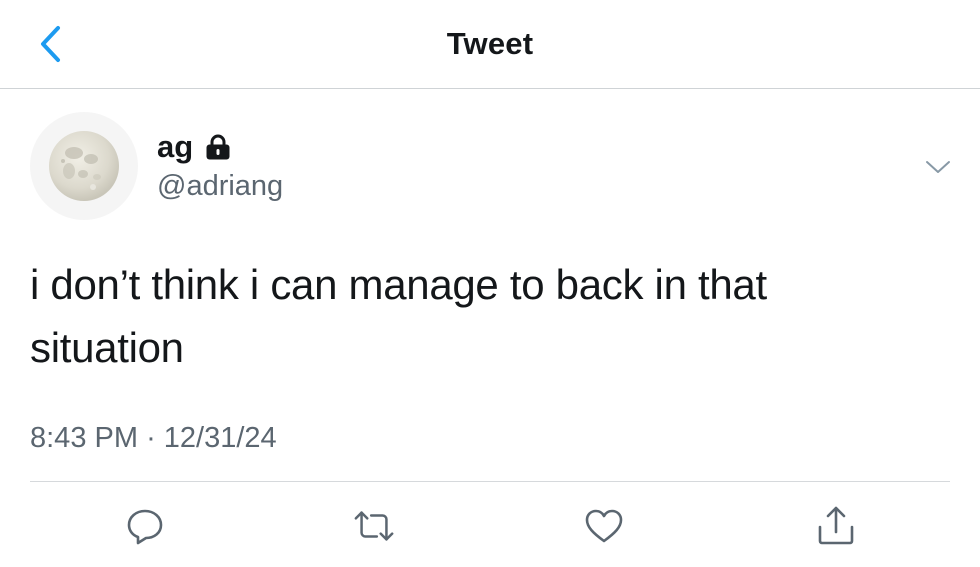  I want to click on like-button, so click(604, 526).